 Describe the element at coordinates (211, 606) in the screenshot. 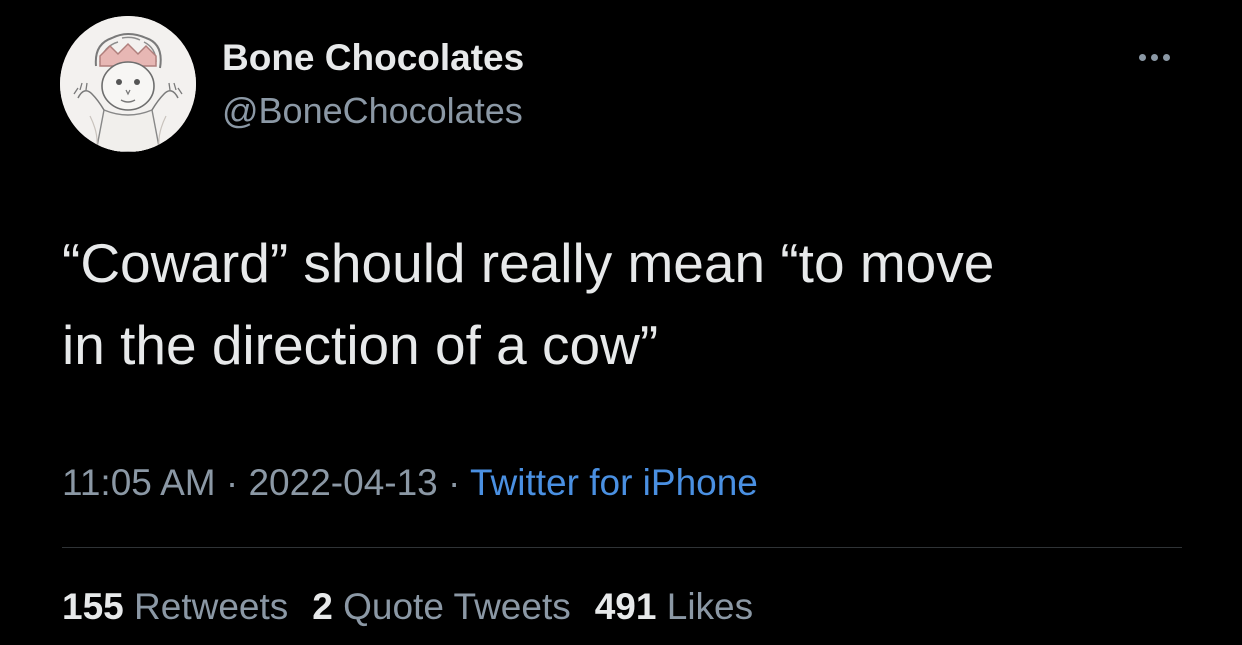

I see `retweets-label: Retweets` at that location.